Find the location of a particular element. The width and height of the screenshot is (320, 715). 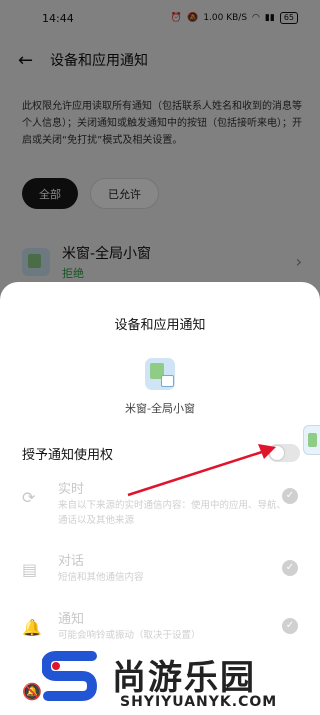

bell-icon: 🔔 is located at coordinates (32, 627).